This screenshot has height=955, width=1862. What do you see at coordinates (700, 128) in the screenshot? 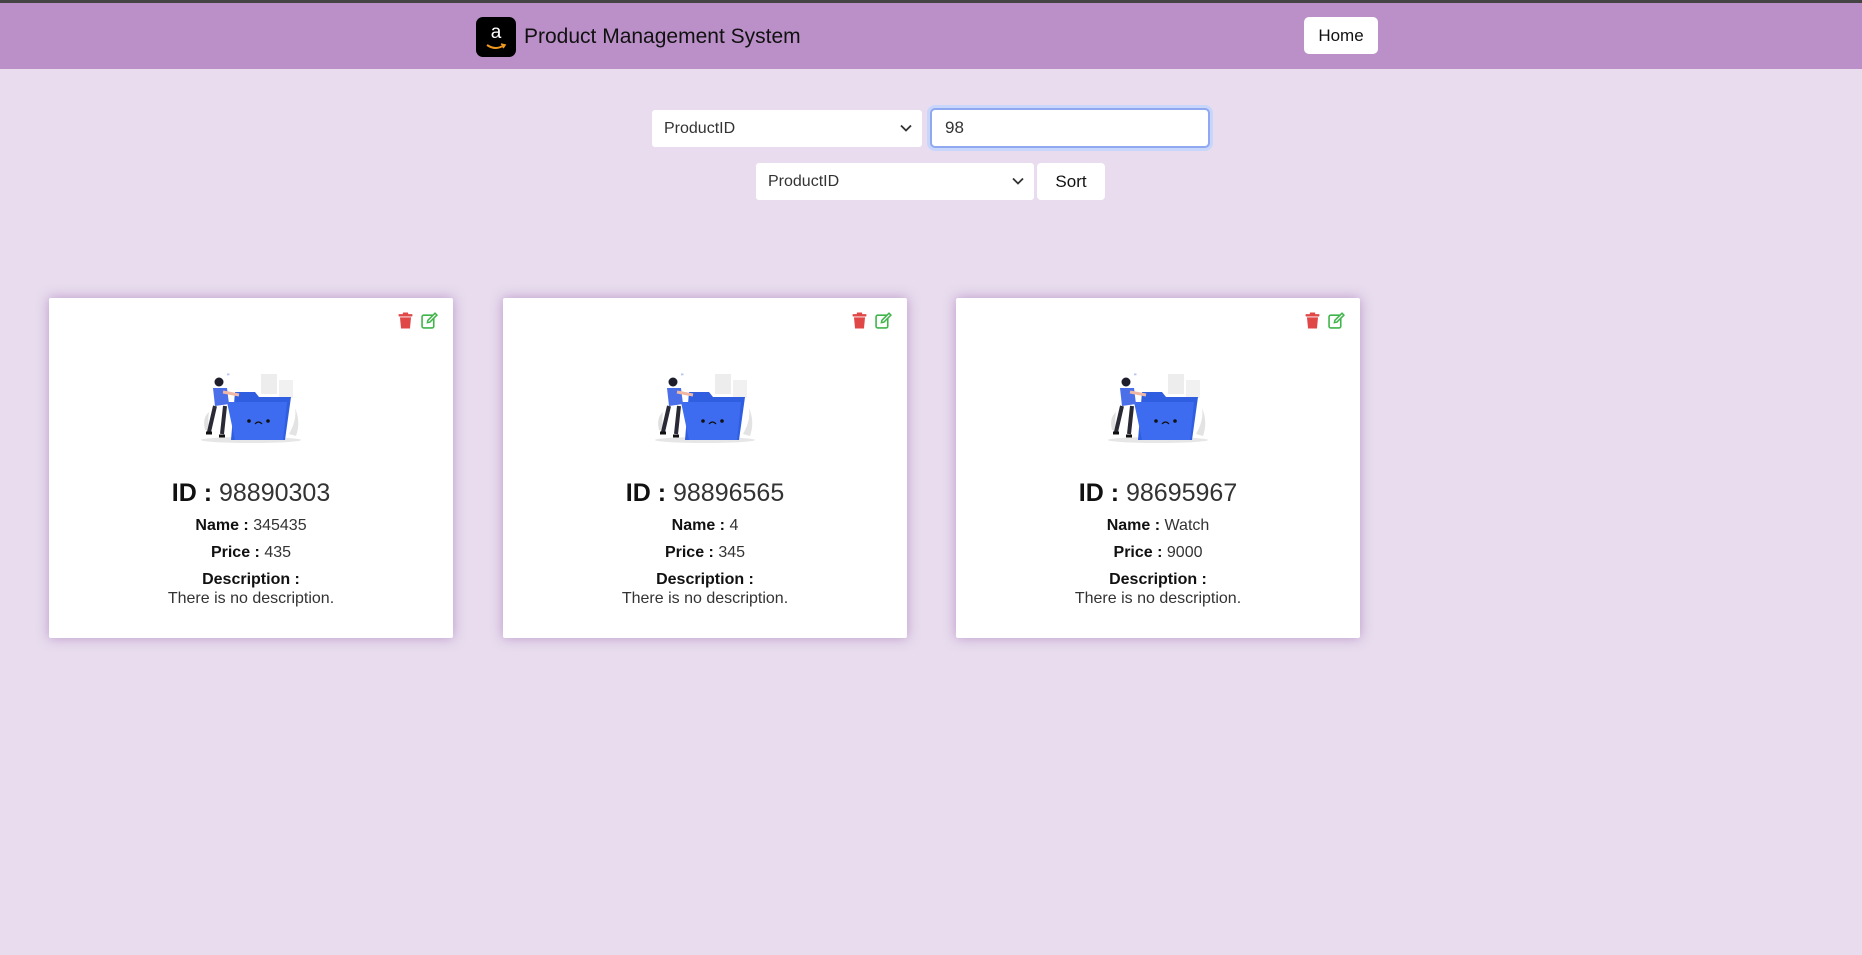
I see `search-field-select-value: ProductID` at bounding box center [700, 128].